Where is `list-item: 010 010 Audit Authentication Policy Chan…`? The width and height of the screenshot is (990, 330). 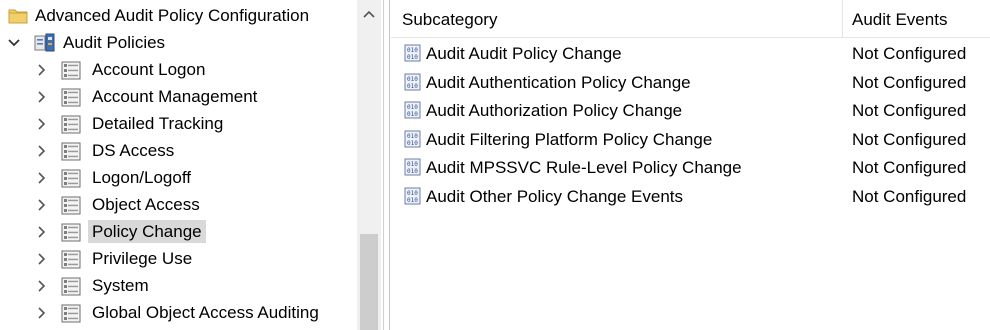
list-item: 010 010 Audit Authentication Policy Chan… is located at coordinates (690, 83).